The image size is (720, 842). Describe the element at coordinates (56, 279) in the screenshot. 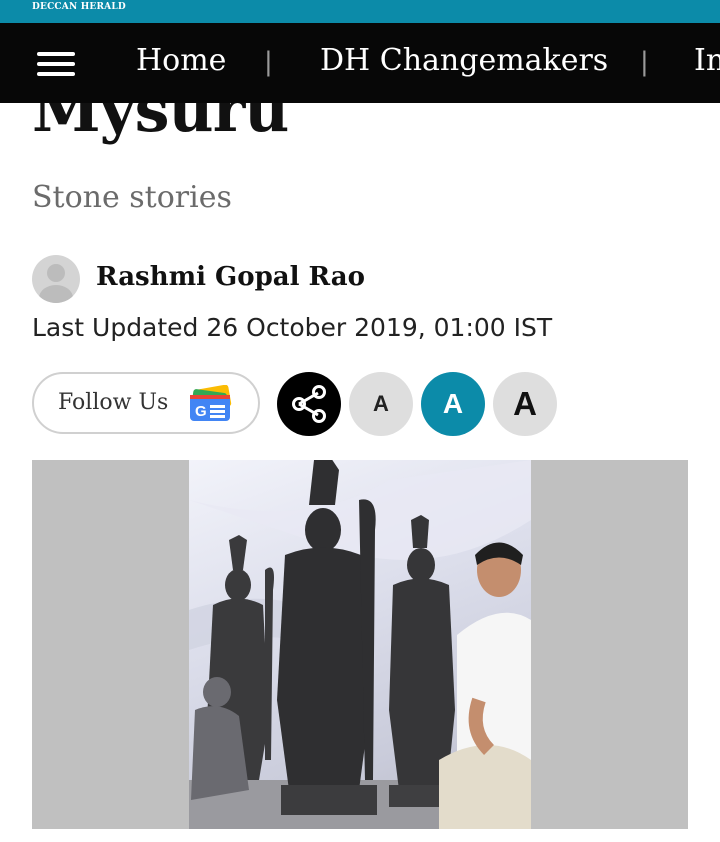

I see `avatar-placeholder-icon` at that location.